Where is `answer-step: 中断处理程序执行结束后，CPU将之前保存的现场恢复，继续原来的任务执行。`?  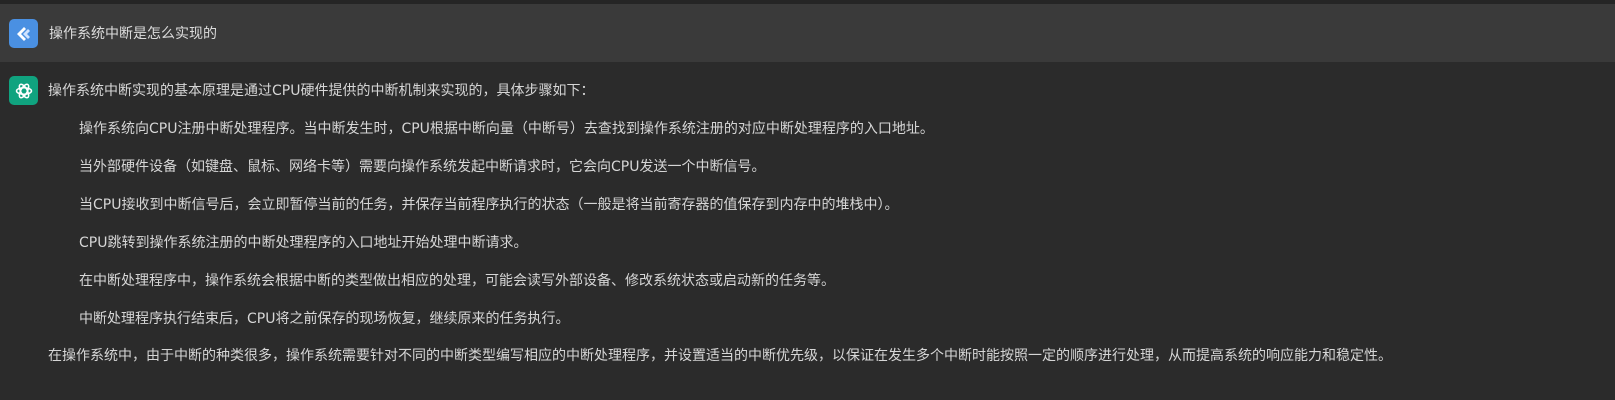
answer-step: 中断处理程序执行结束后，CPU将之前保存的现场恢复，继续原来的任务执行。 is located at coordinates (324, 319).